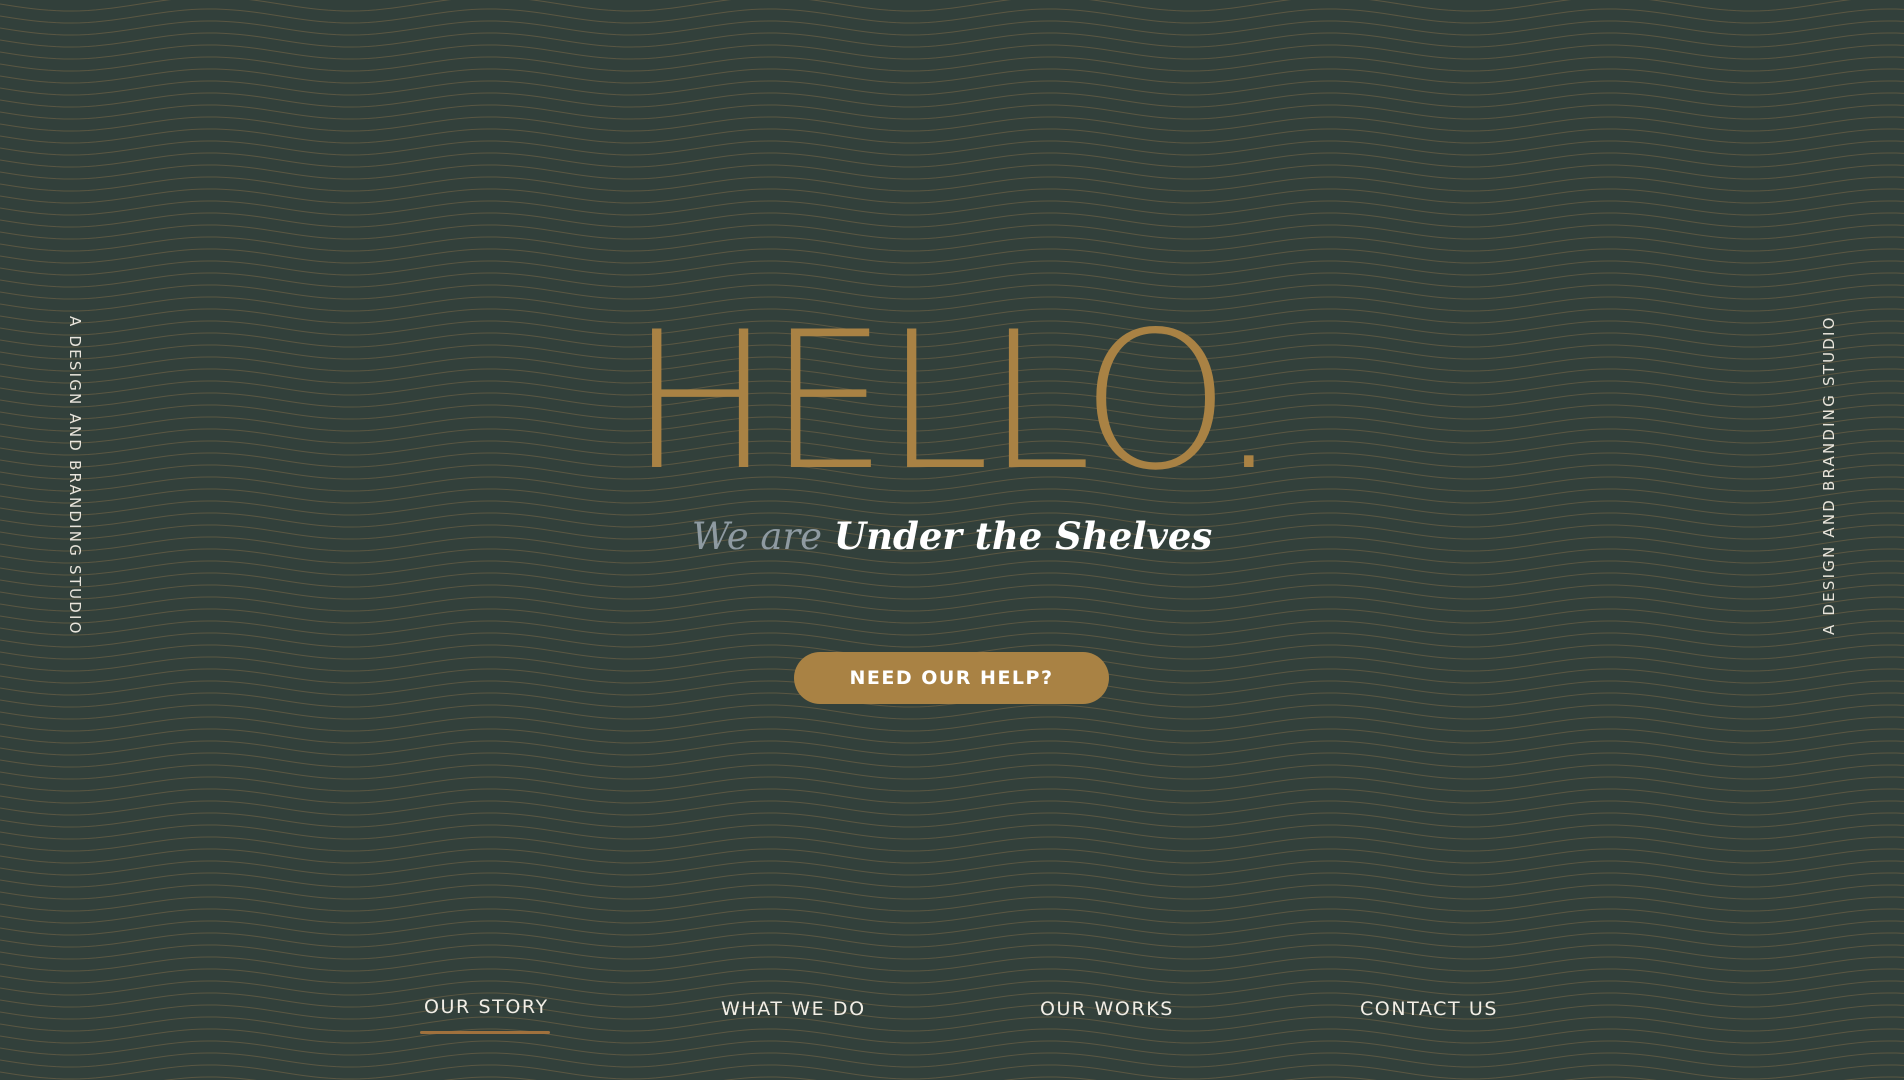 The image size is (1904, 1080). I want to click on nav-item-what-we-do: WHAT WE DO, so click(792, 1017).